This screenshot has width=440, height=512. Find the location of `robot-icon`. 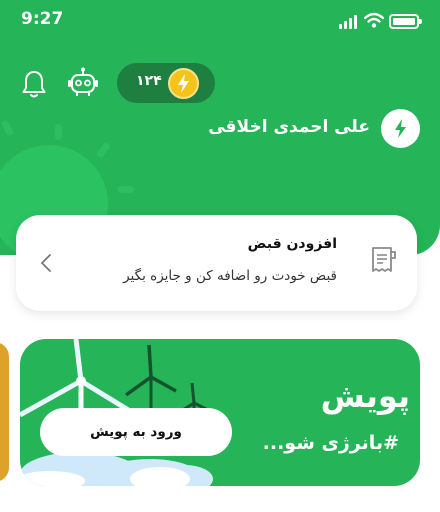

robot-icon is located at coordinates (83, 83).